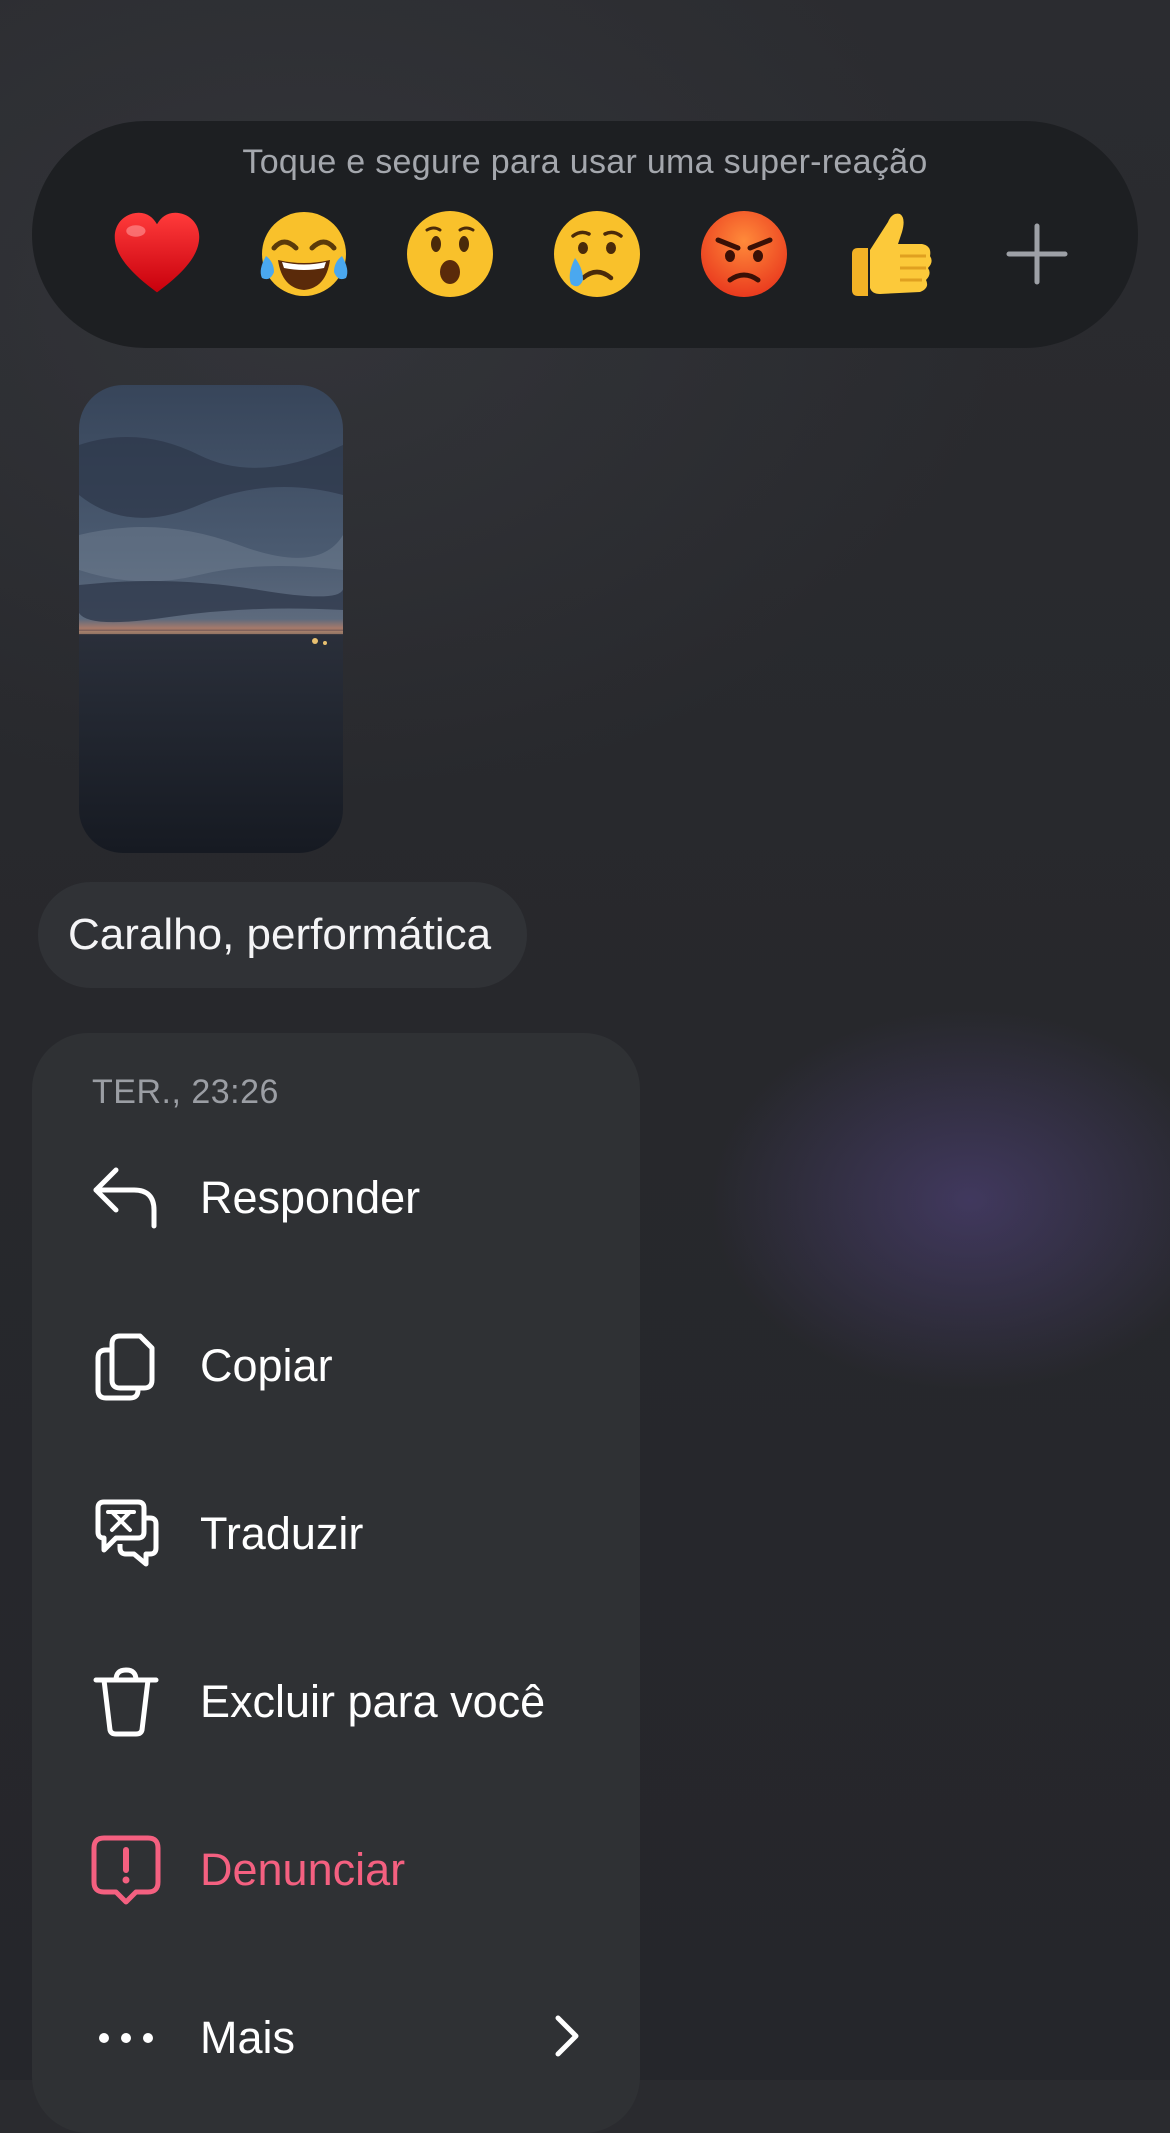 This screenshot has height=2133, width=1170. What do you see at coordinates (567, 2038) in the screenshot?
I see `chevron-right-icon` at bounding box center [567, 2038].